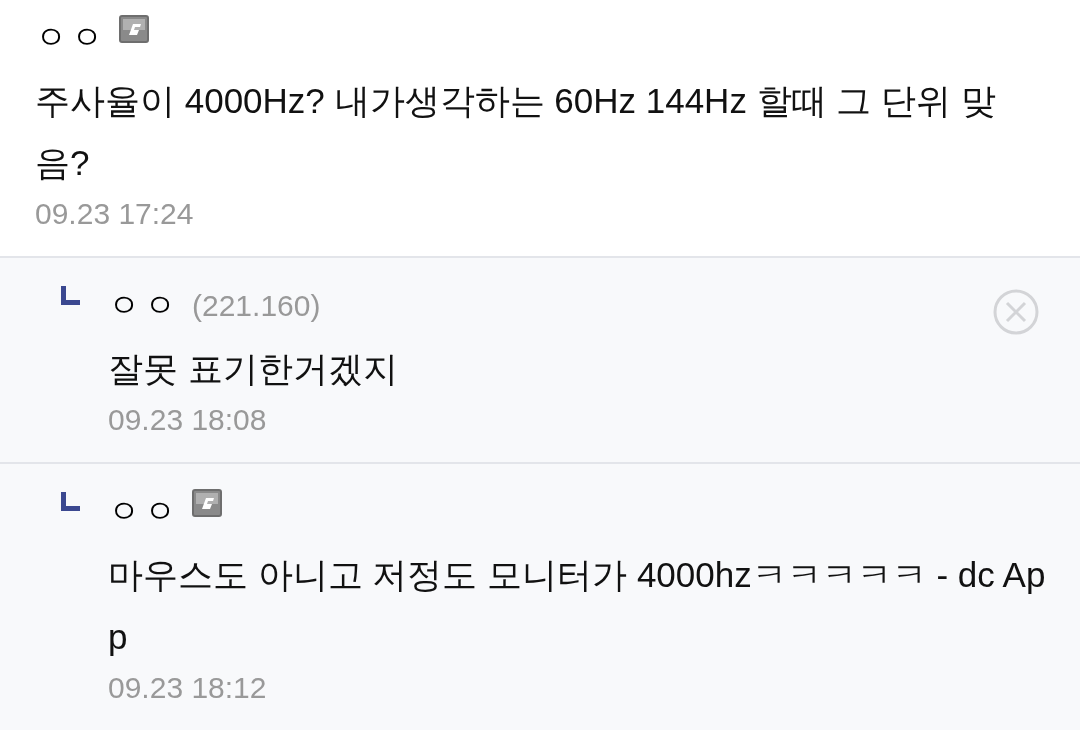  What do you see at coordinates (1016, 312) in the screenshot?
I see `close-button` at bounding box center [1016, 312].